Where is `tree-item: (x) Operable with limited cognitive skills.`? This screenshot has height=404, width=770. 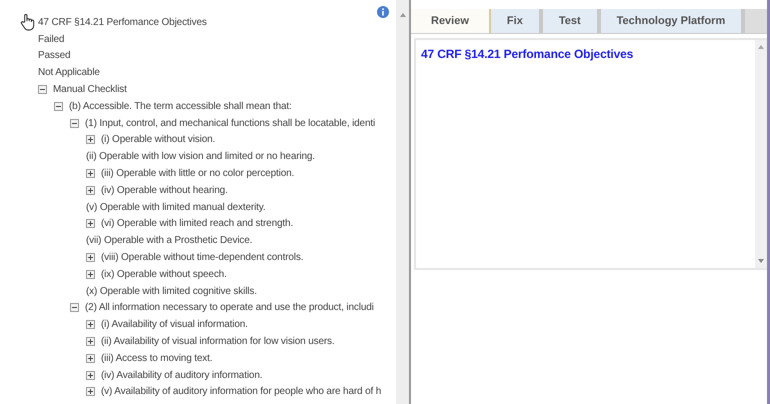 tree-item: (x) Operable with limited cognitive skills. is located at coordinates (171, 291).